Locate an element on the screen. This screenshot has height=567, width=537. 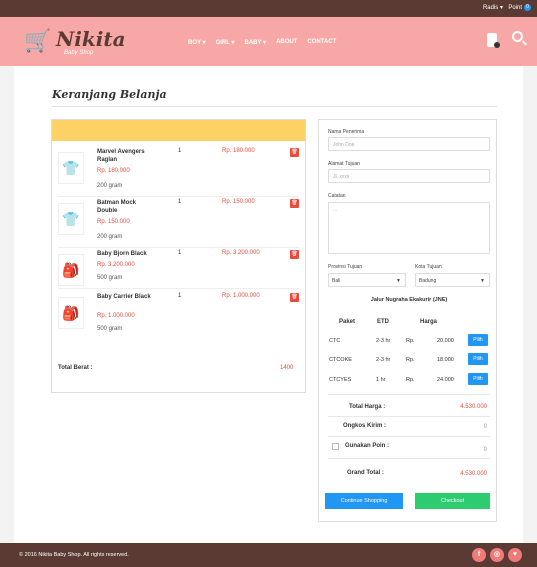
grand-total-value: 4.530.000 is located at coordinates (473, 474).